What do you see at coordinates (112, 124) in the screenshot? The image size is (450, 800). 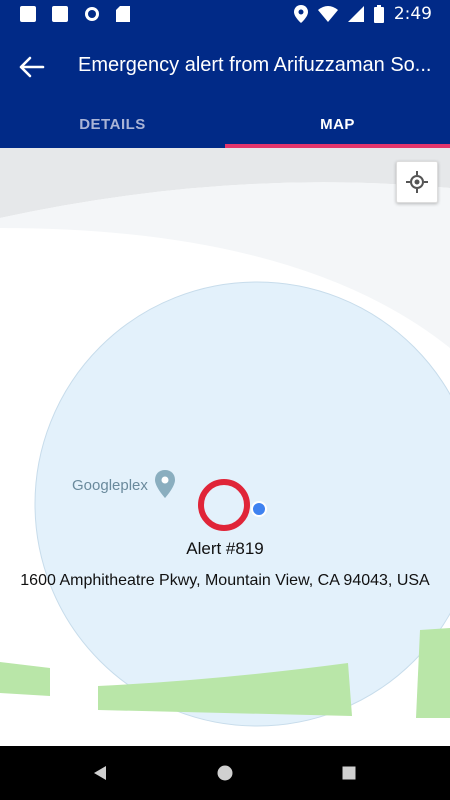 I see `tab-details: DETAILS` at bounding box center [112, 124].